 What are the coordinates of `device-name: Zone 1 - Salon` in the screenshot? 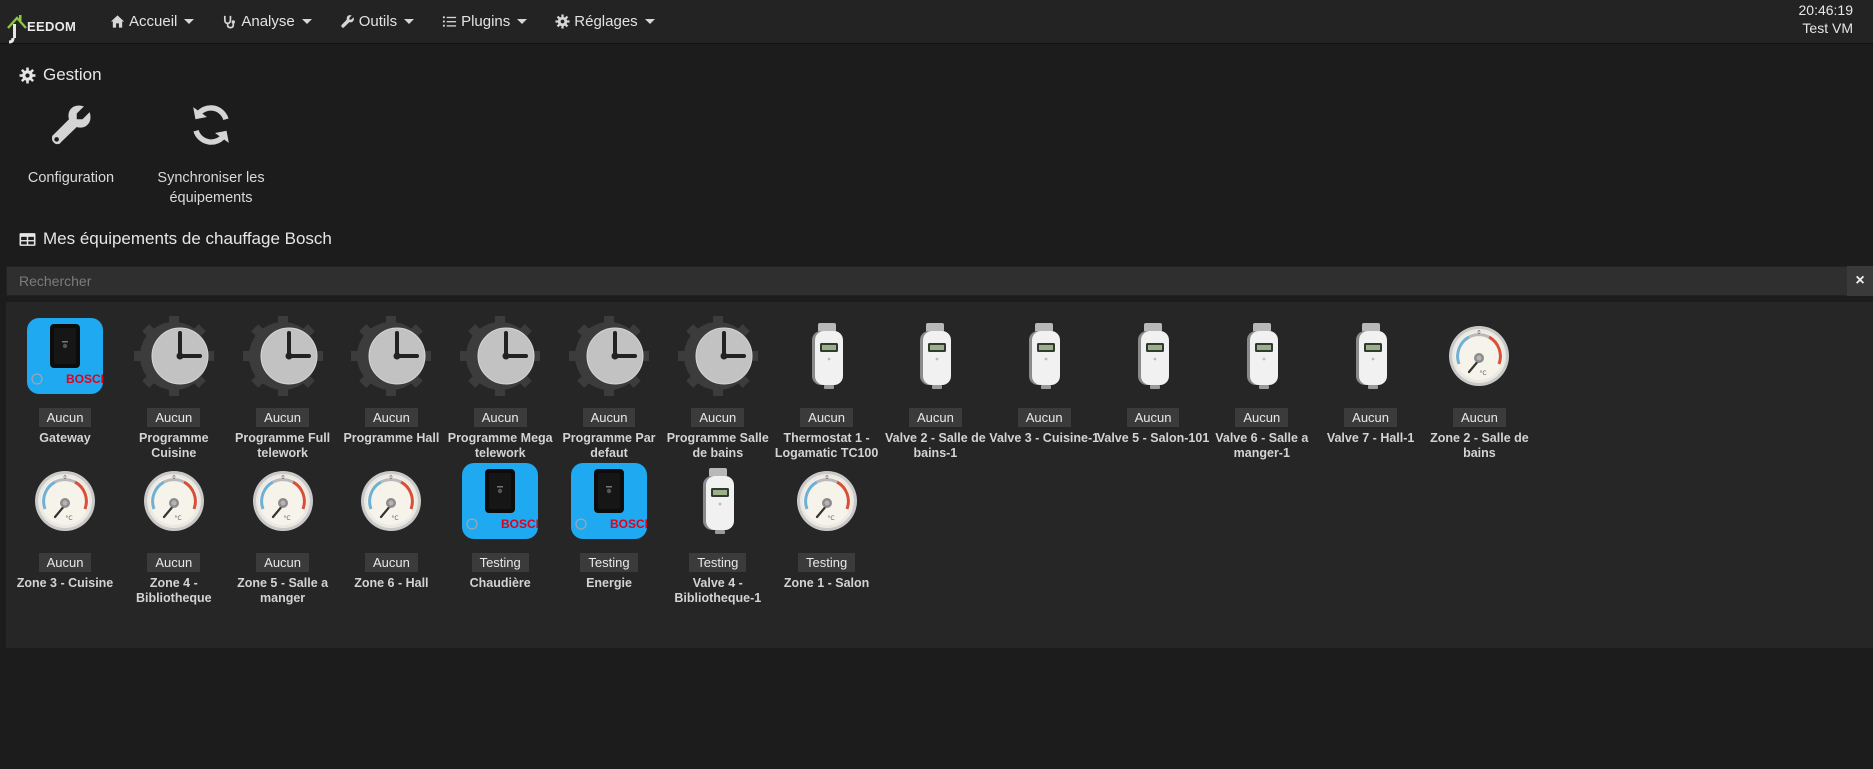 It's located at (826, 583).